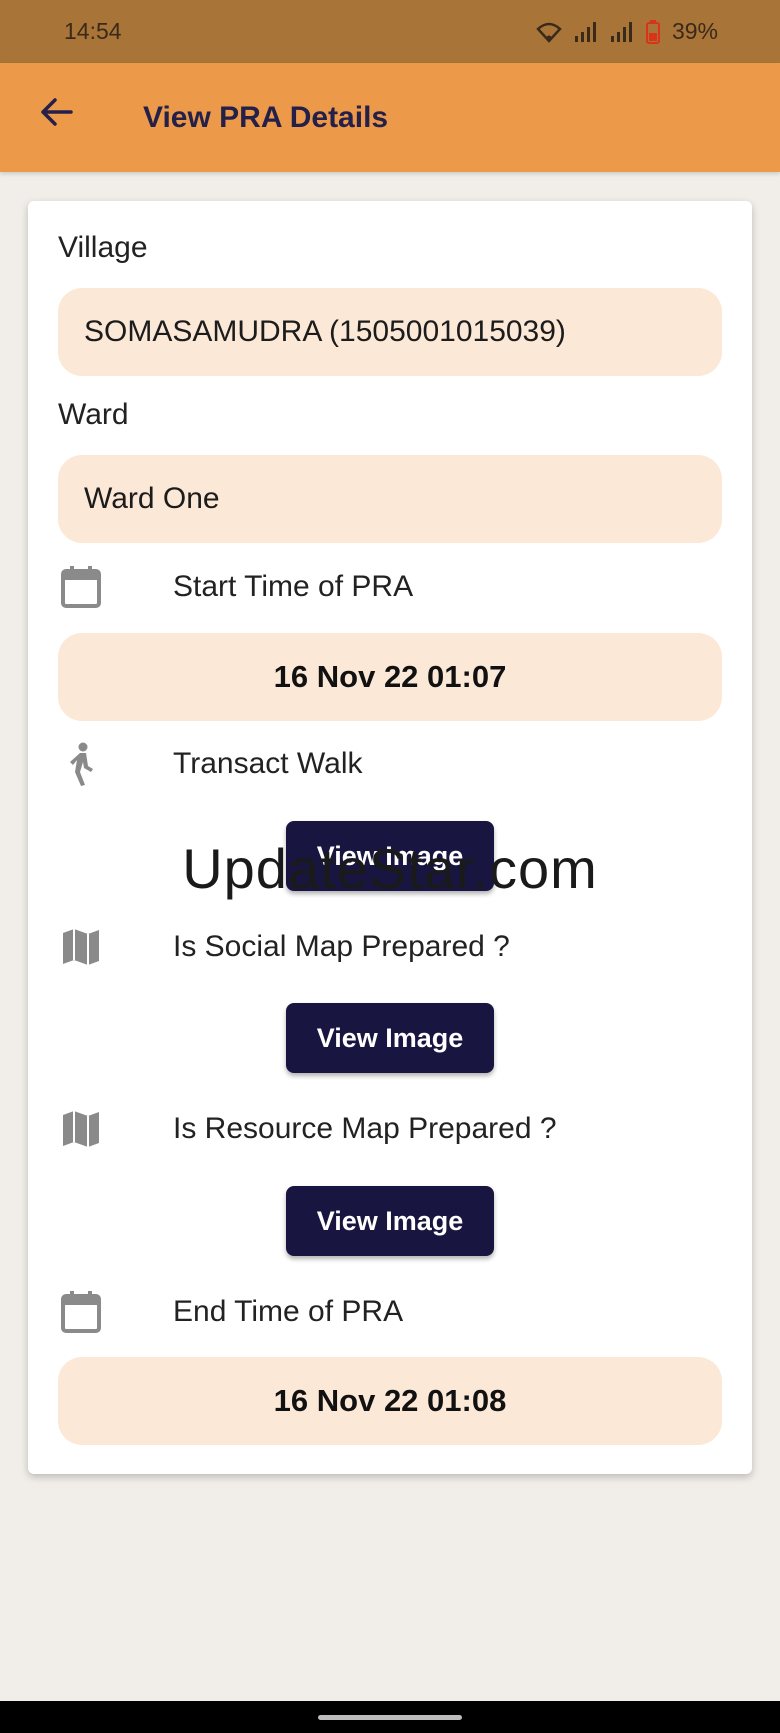 Image resolution: width=780 pixels, height=1733 pixels. I want to click on end-time-row: End Time of PRA, so click(390, 1312).